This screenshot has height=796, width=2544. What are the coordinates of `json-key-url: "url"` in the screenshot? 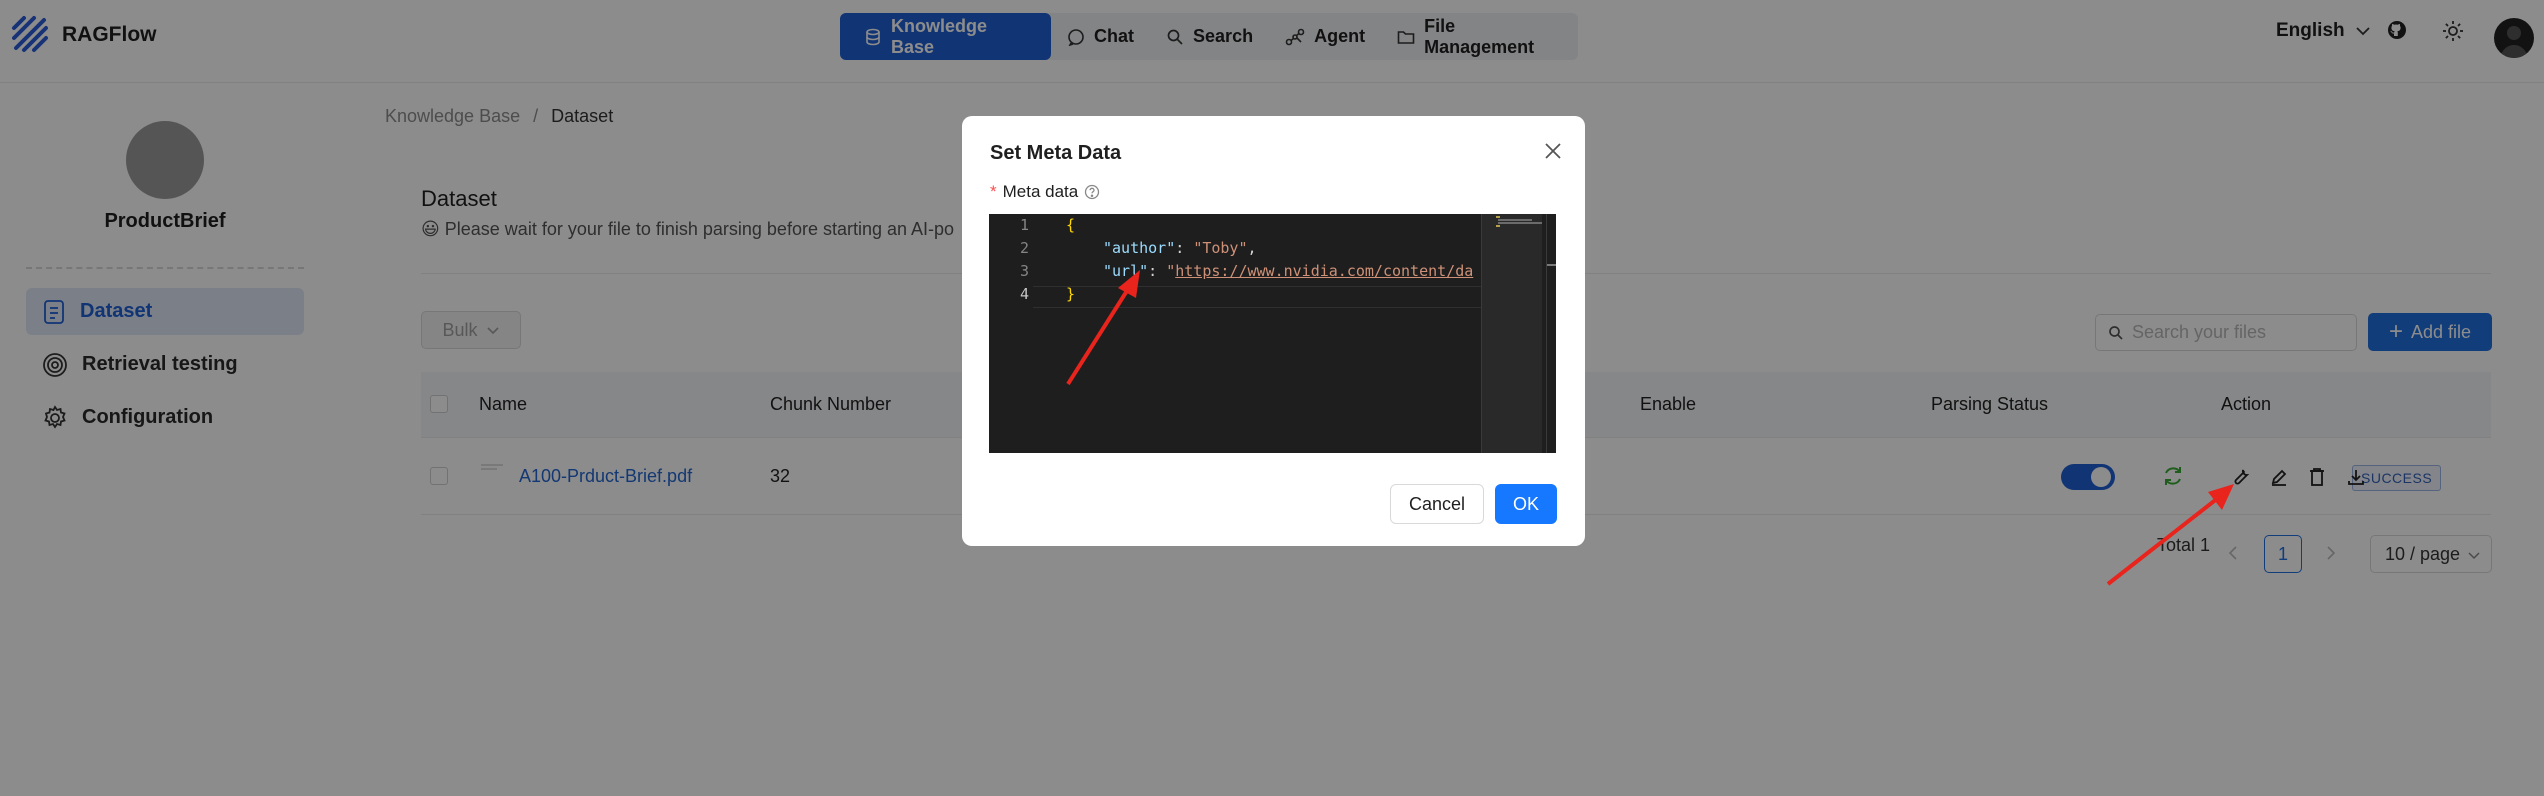 It's located at (1126, 271).